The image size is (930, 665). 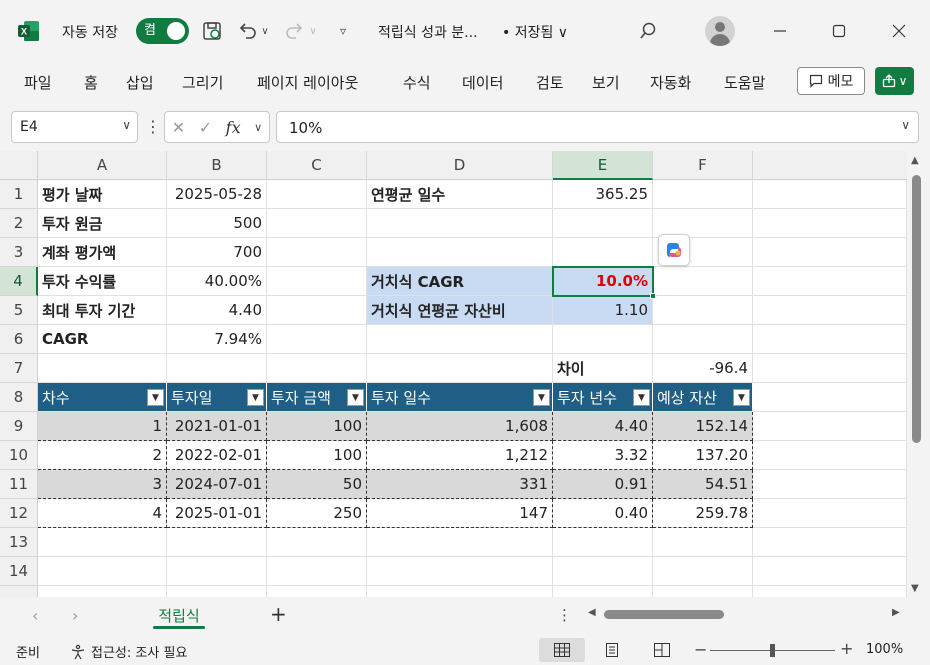 What do you see at coordinates (460, 484) in the screenshot?
I see `table-cell: 331` at bounding box center [460, 484].